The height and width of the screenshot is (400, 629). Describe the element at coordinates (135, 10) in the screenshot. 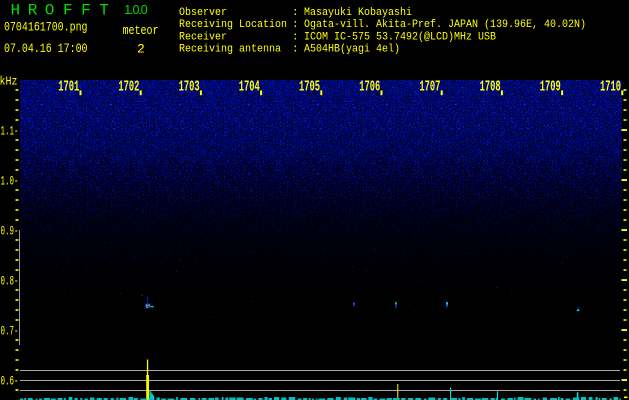

I see `svg-text: 1.0.0` at that location.